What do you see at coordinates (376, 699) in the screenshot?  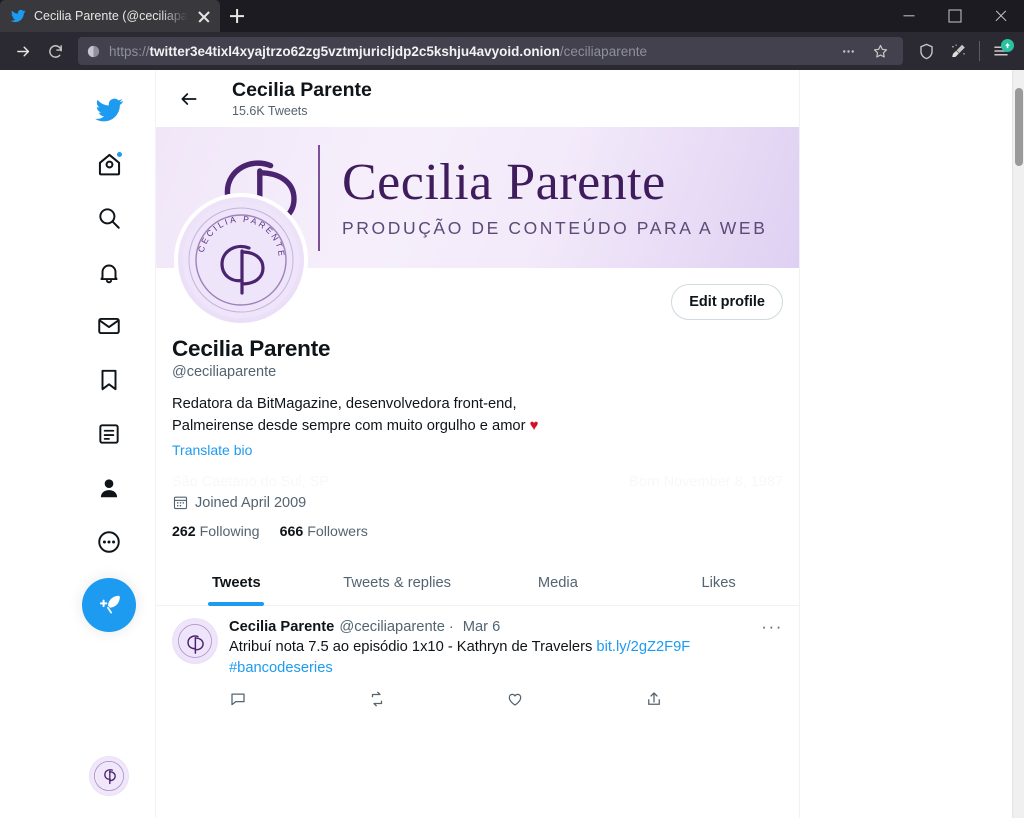 I see `retweet-icon` at bounding box center [376, 699].